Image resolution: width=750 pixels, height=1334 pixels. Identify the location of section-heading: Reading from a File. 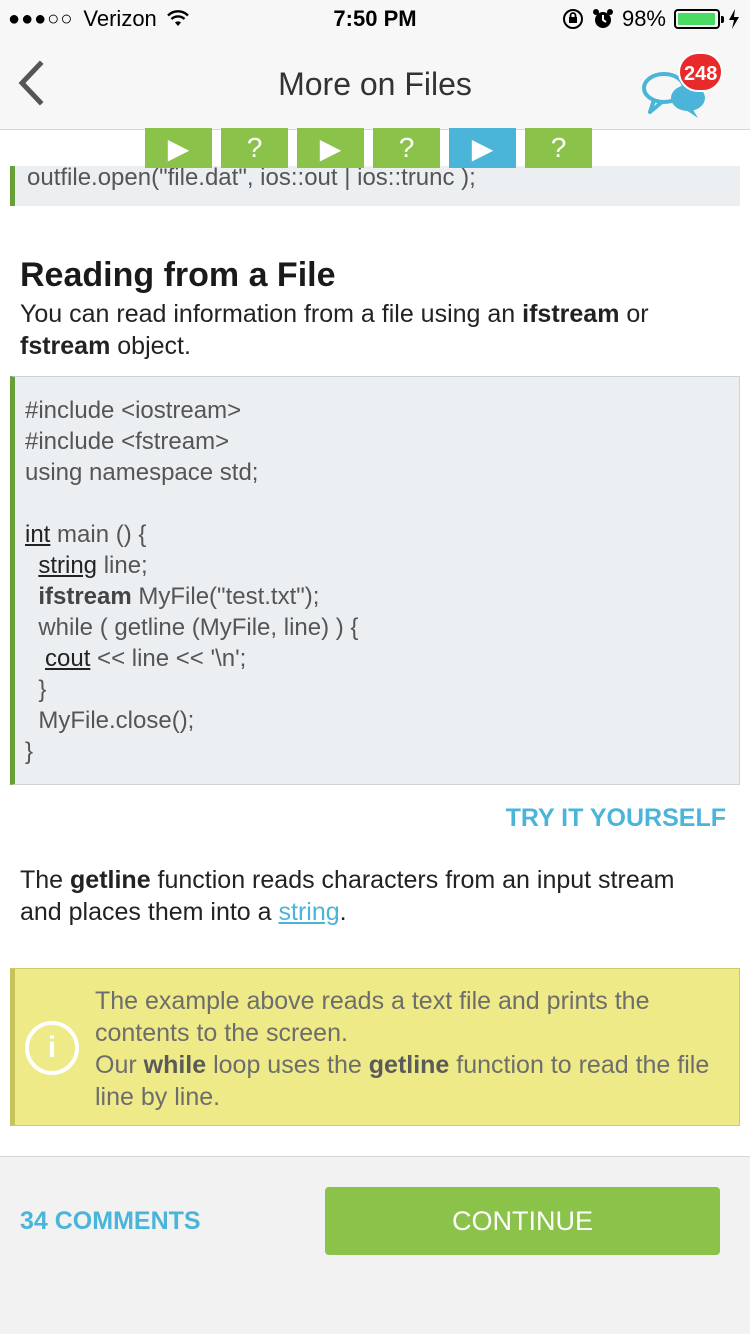
(178, 275).